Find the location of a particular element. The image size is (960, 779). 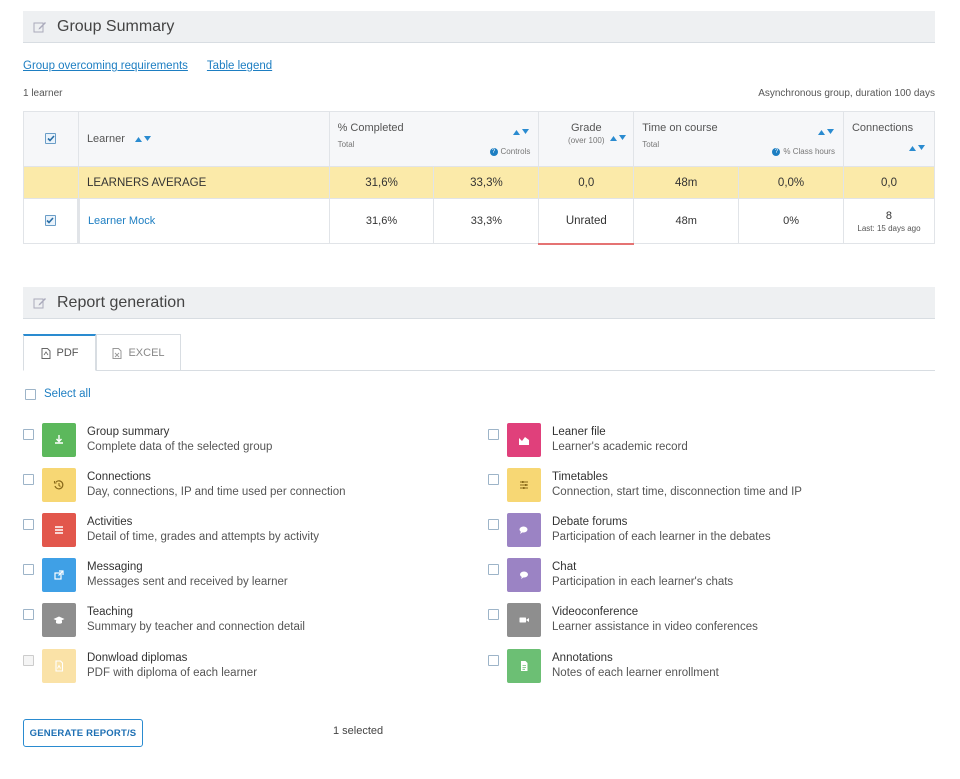

select-all-checkbox is located at coordinates (30, 394).